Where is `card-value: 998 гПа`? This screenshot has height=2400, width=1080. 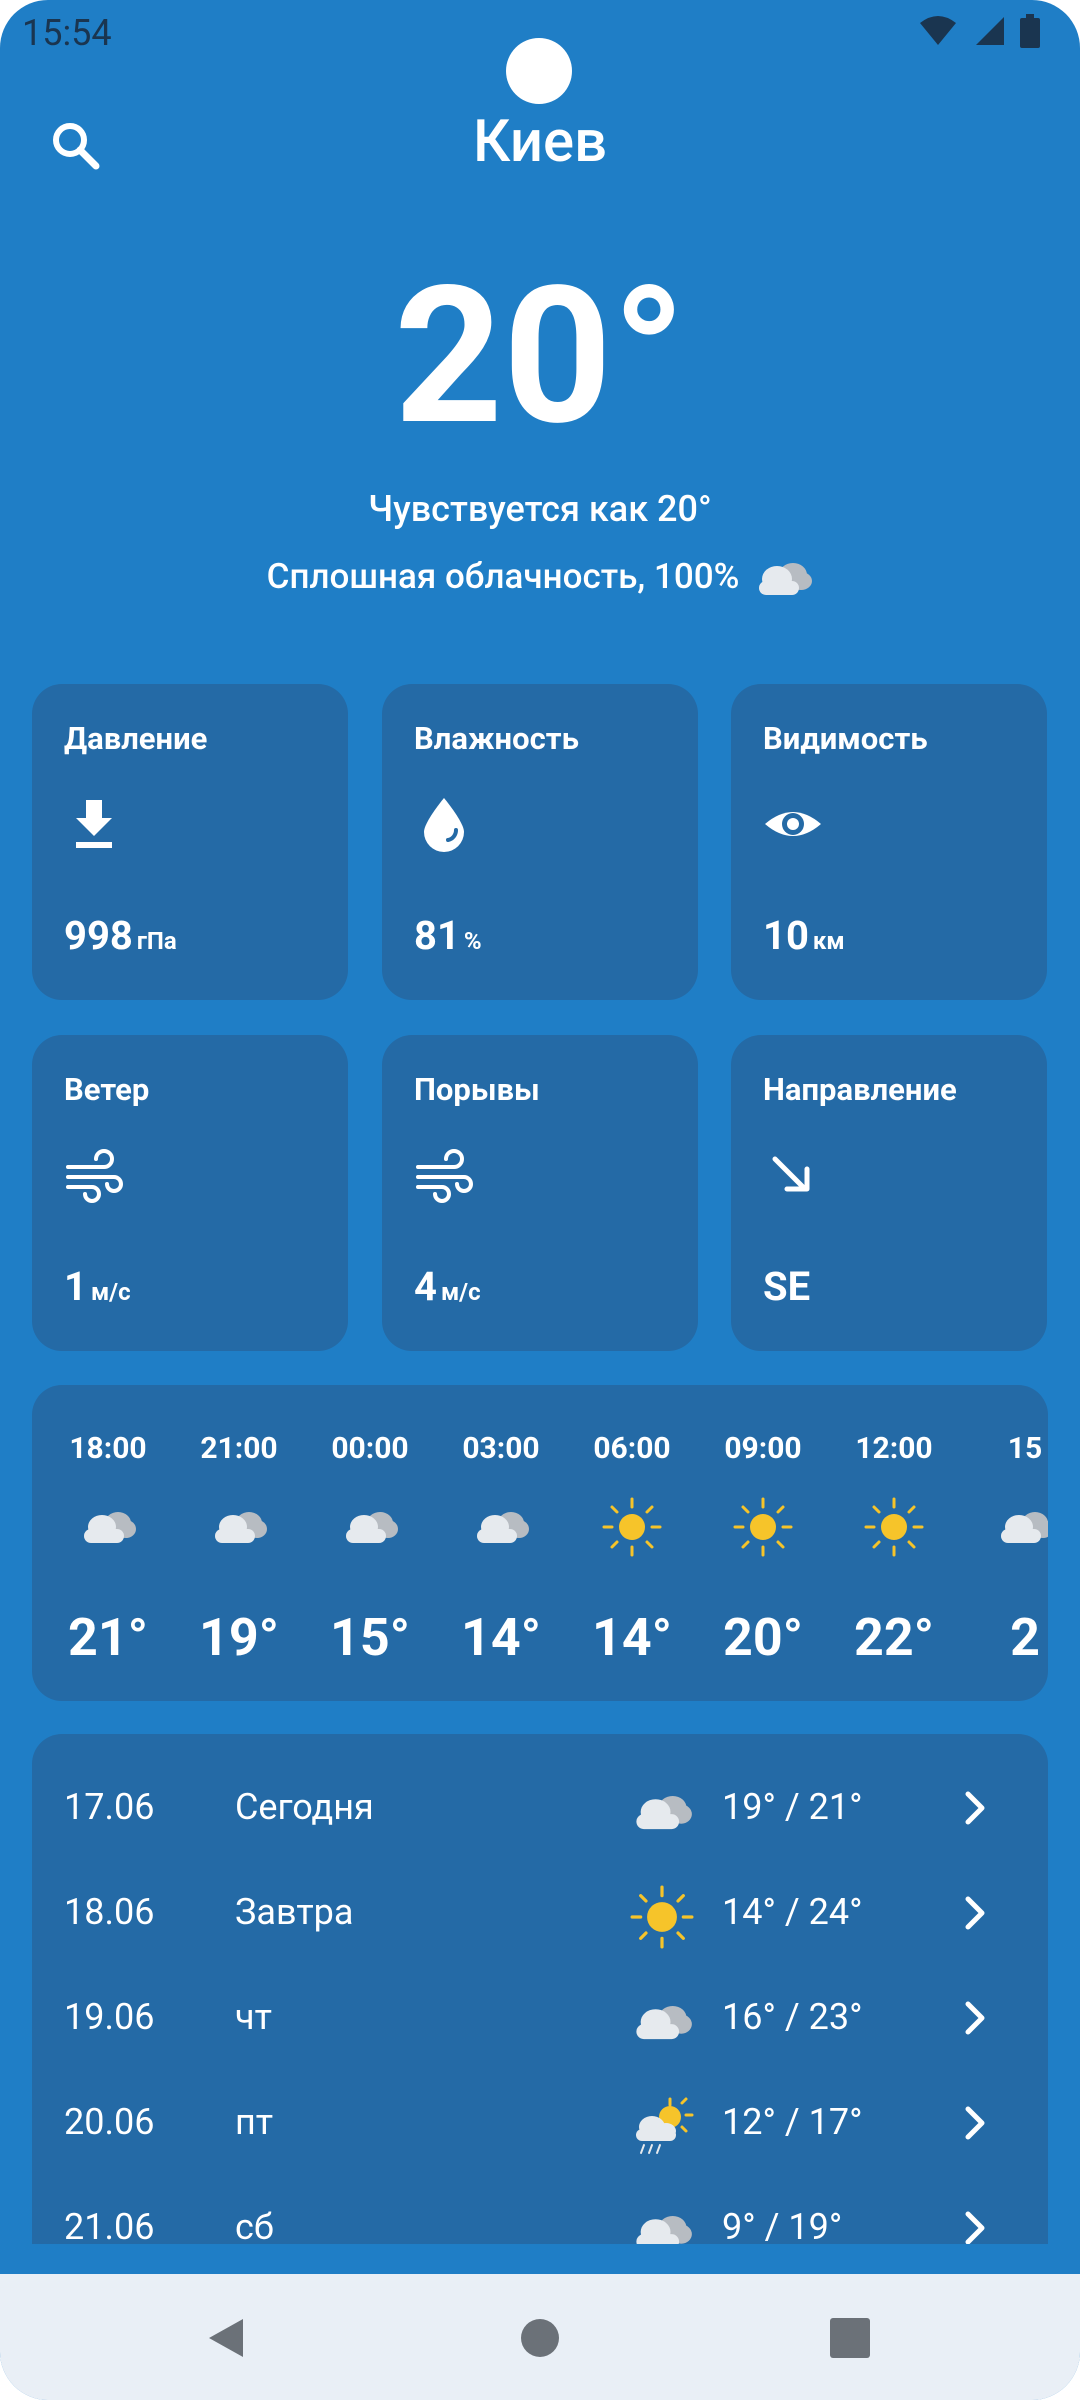
card-value: 998 гПа is located at coordinates (120, 935).